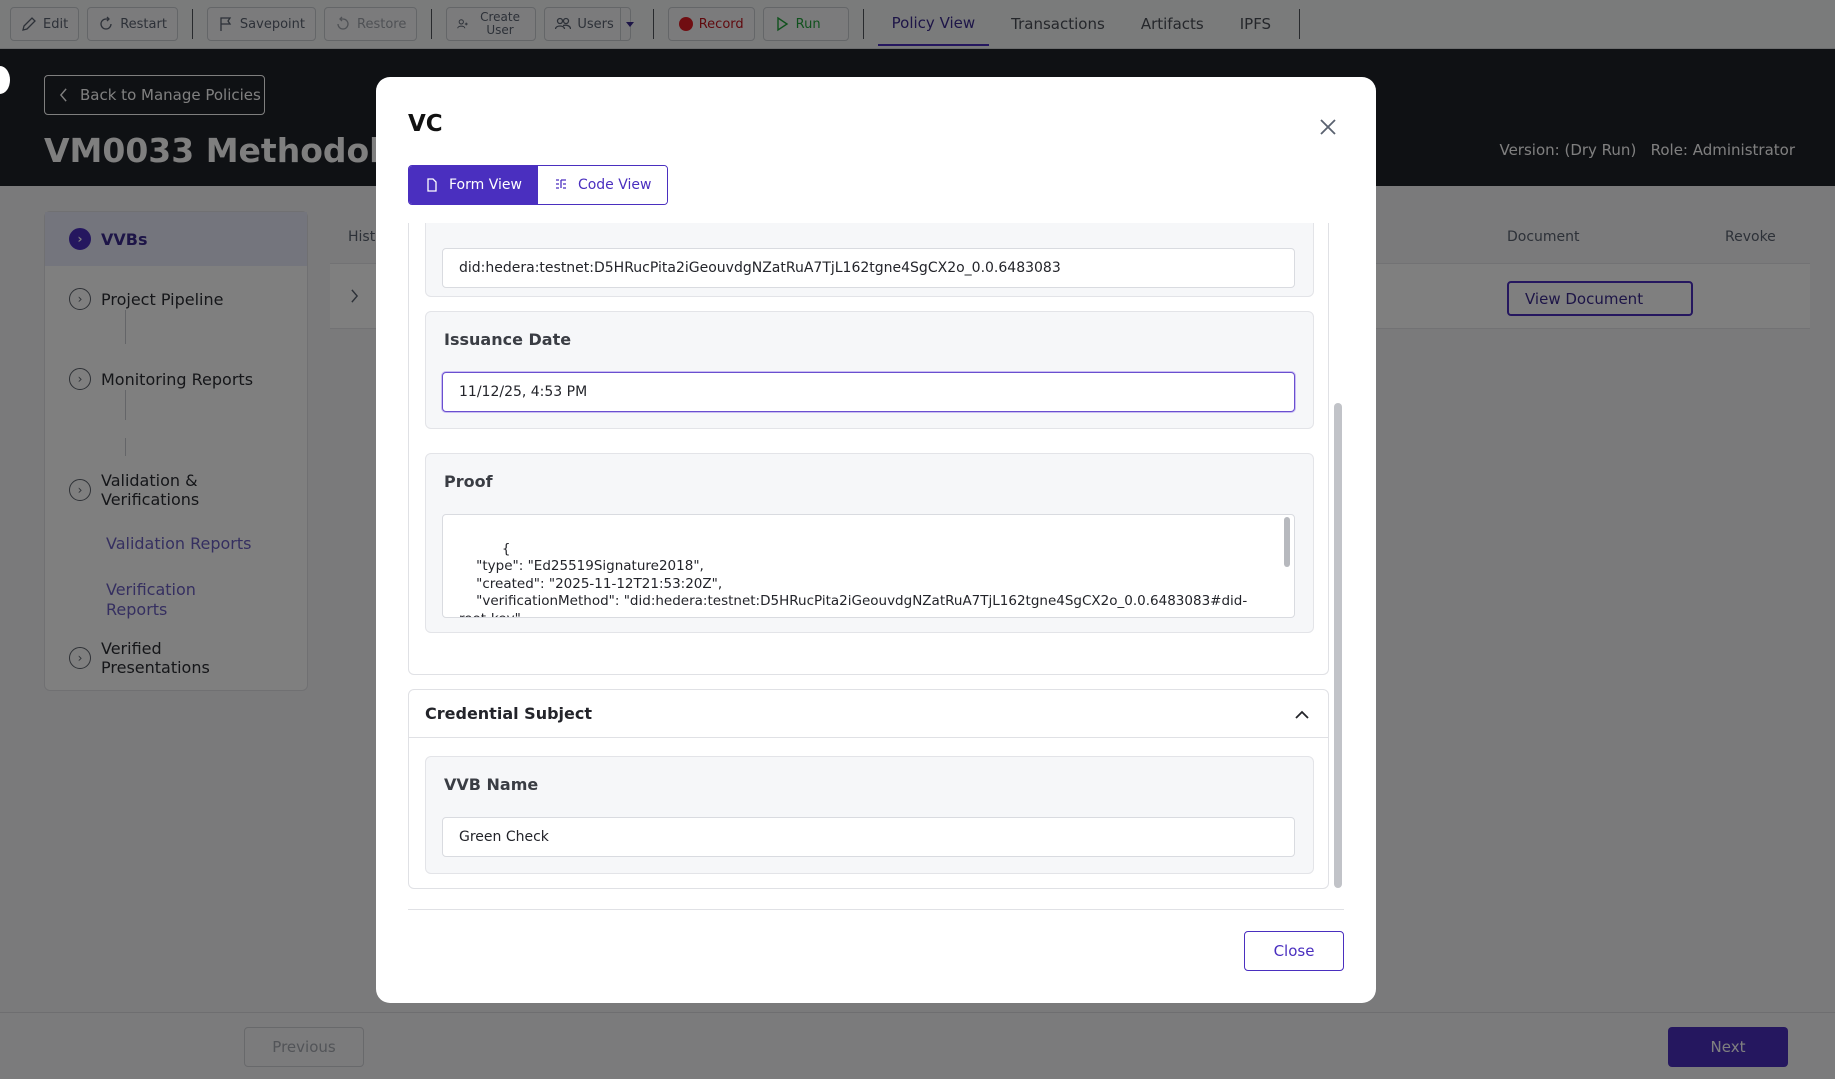 The image size is (1835, 1079). Describe the element at coordinates (1287, 542) in the screenshot. I see `proof-scrollbar` at that location.